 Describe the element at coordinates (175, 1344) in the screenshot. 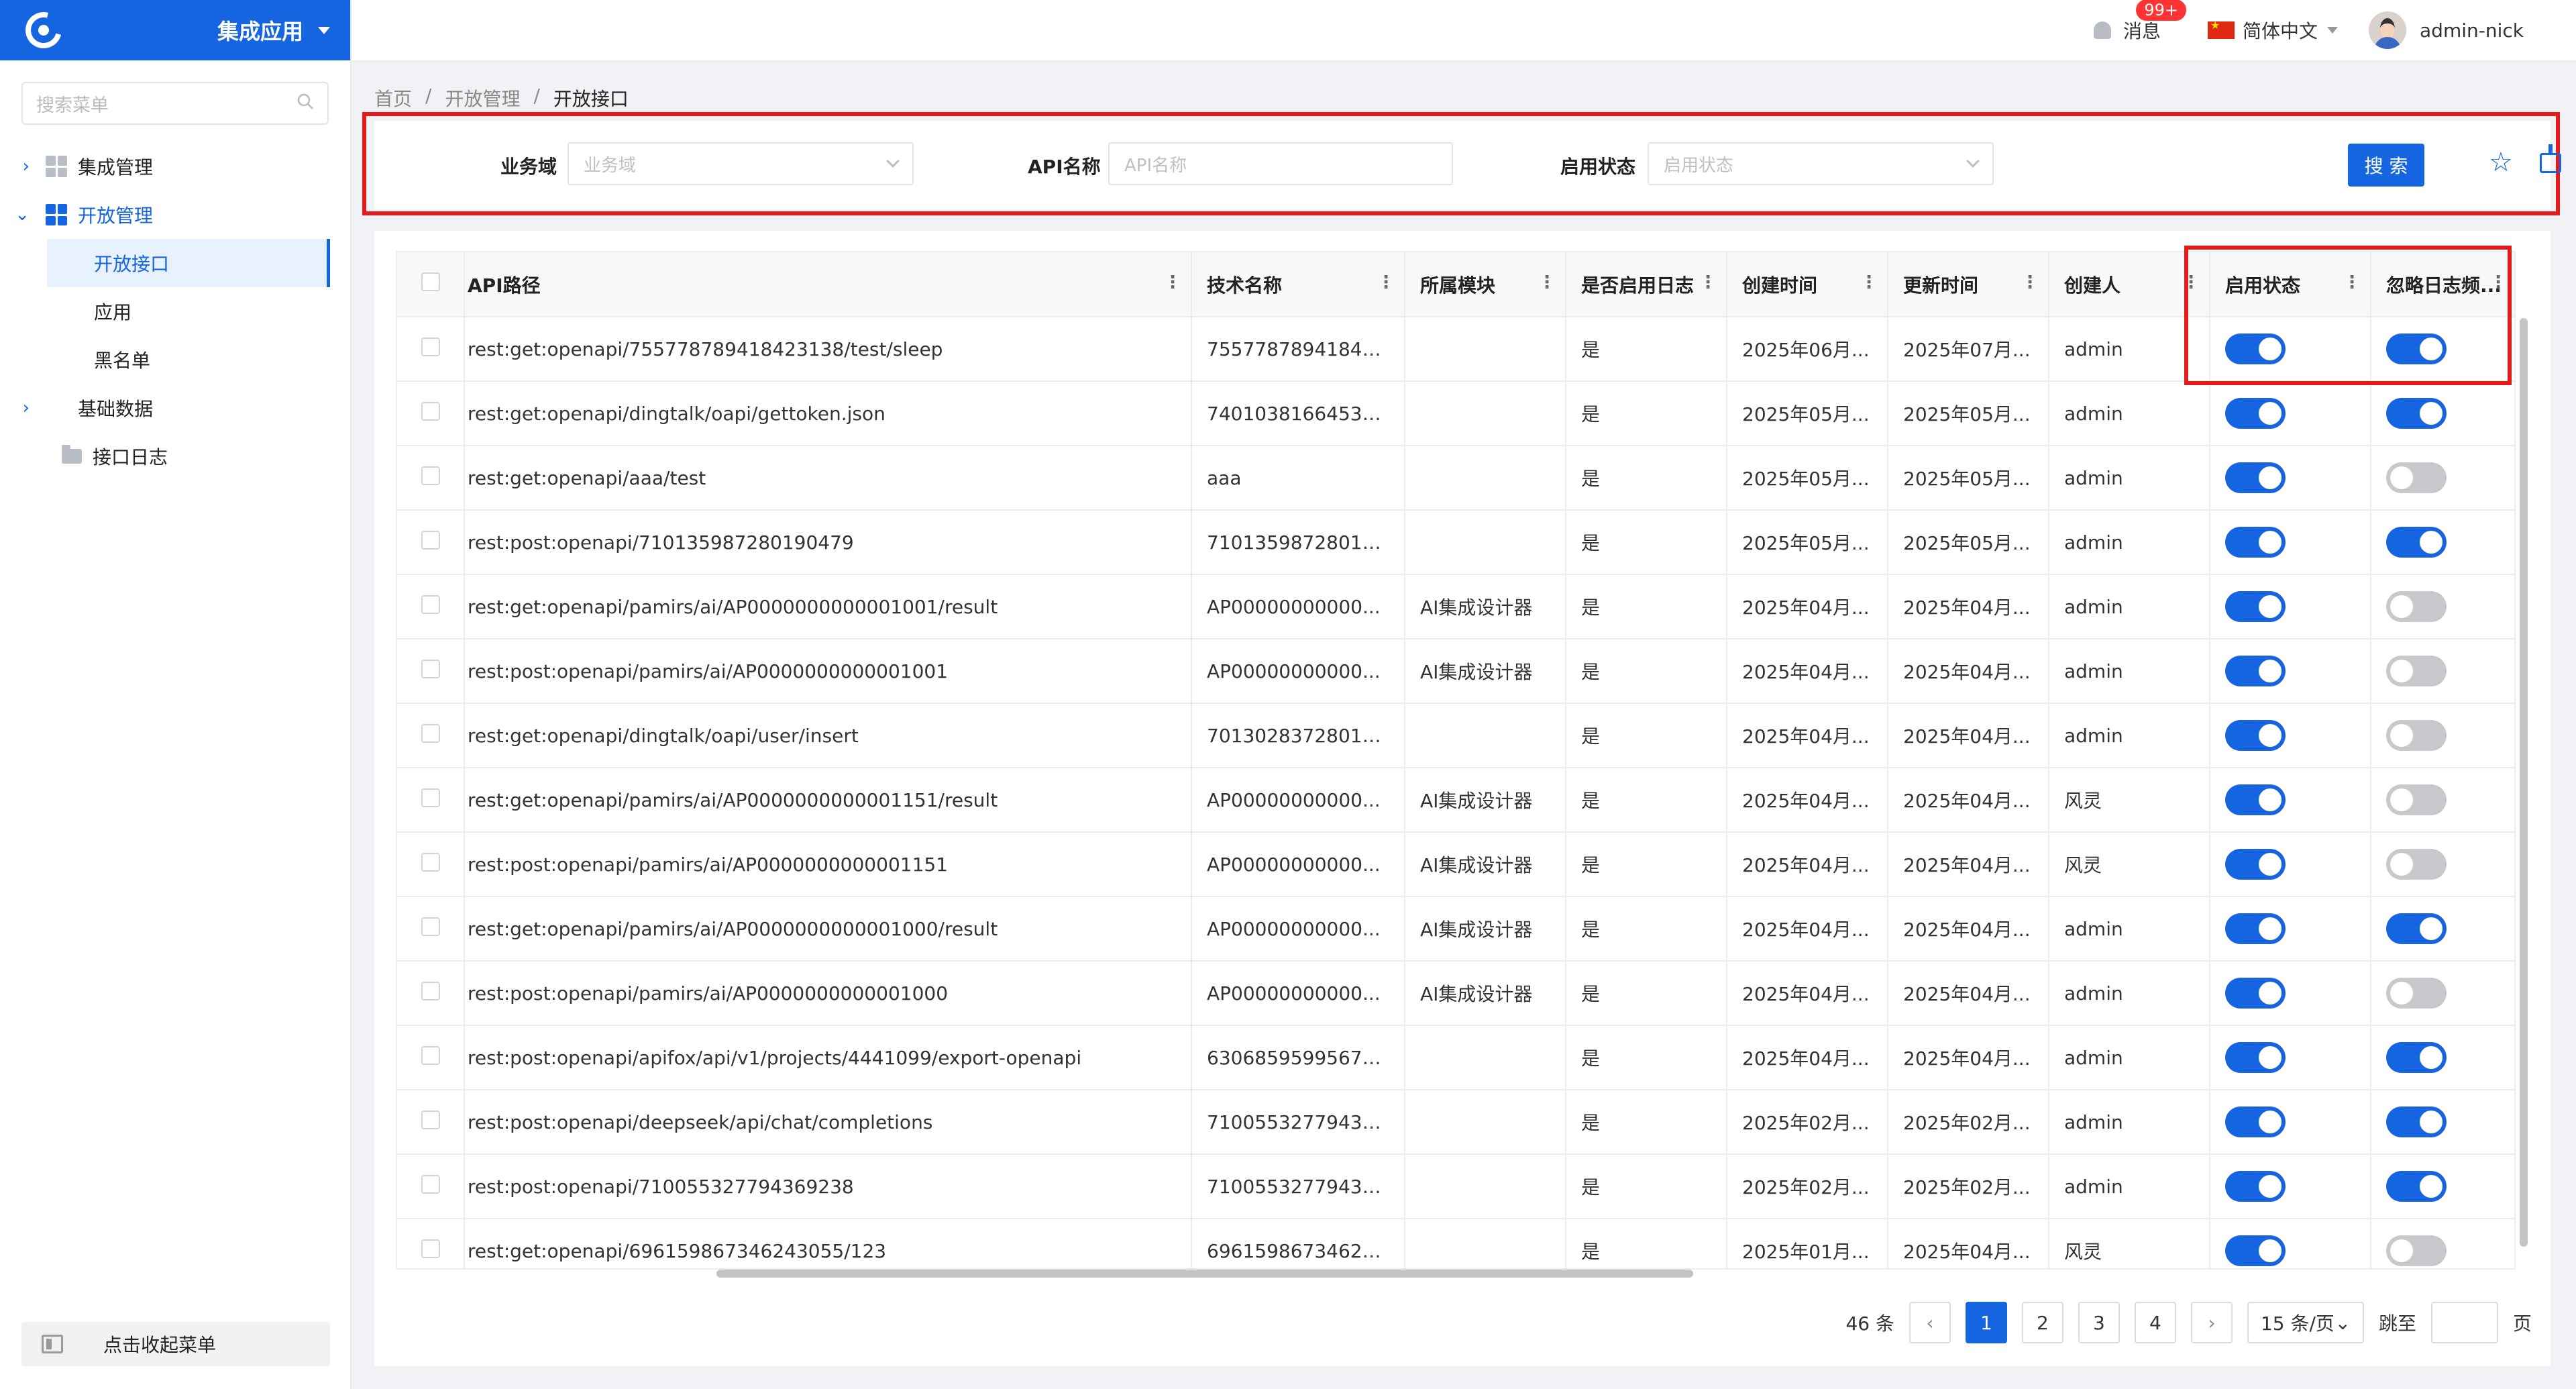

I see `collapse-menu-button: 点击收起菜单` at that location.